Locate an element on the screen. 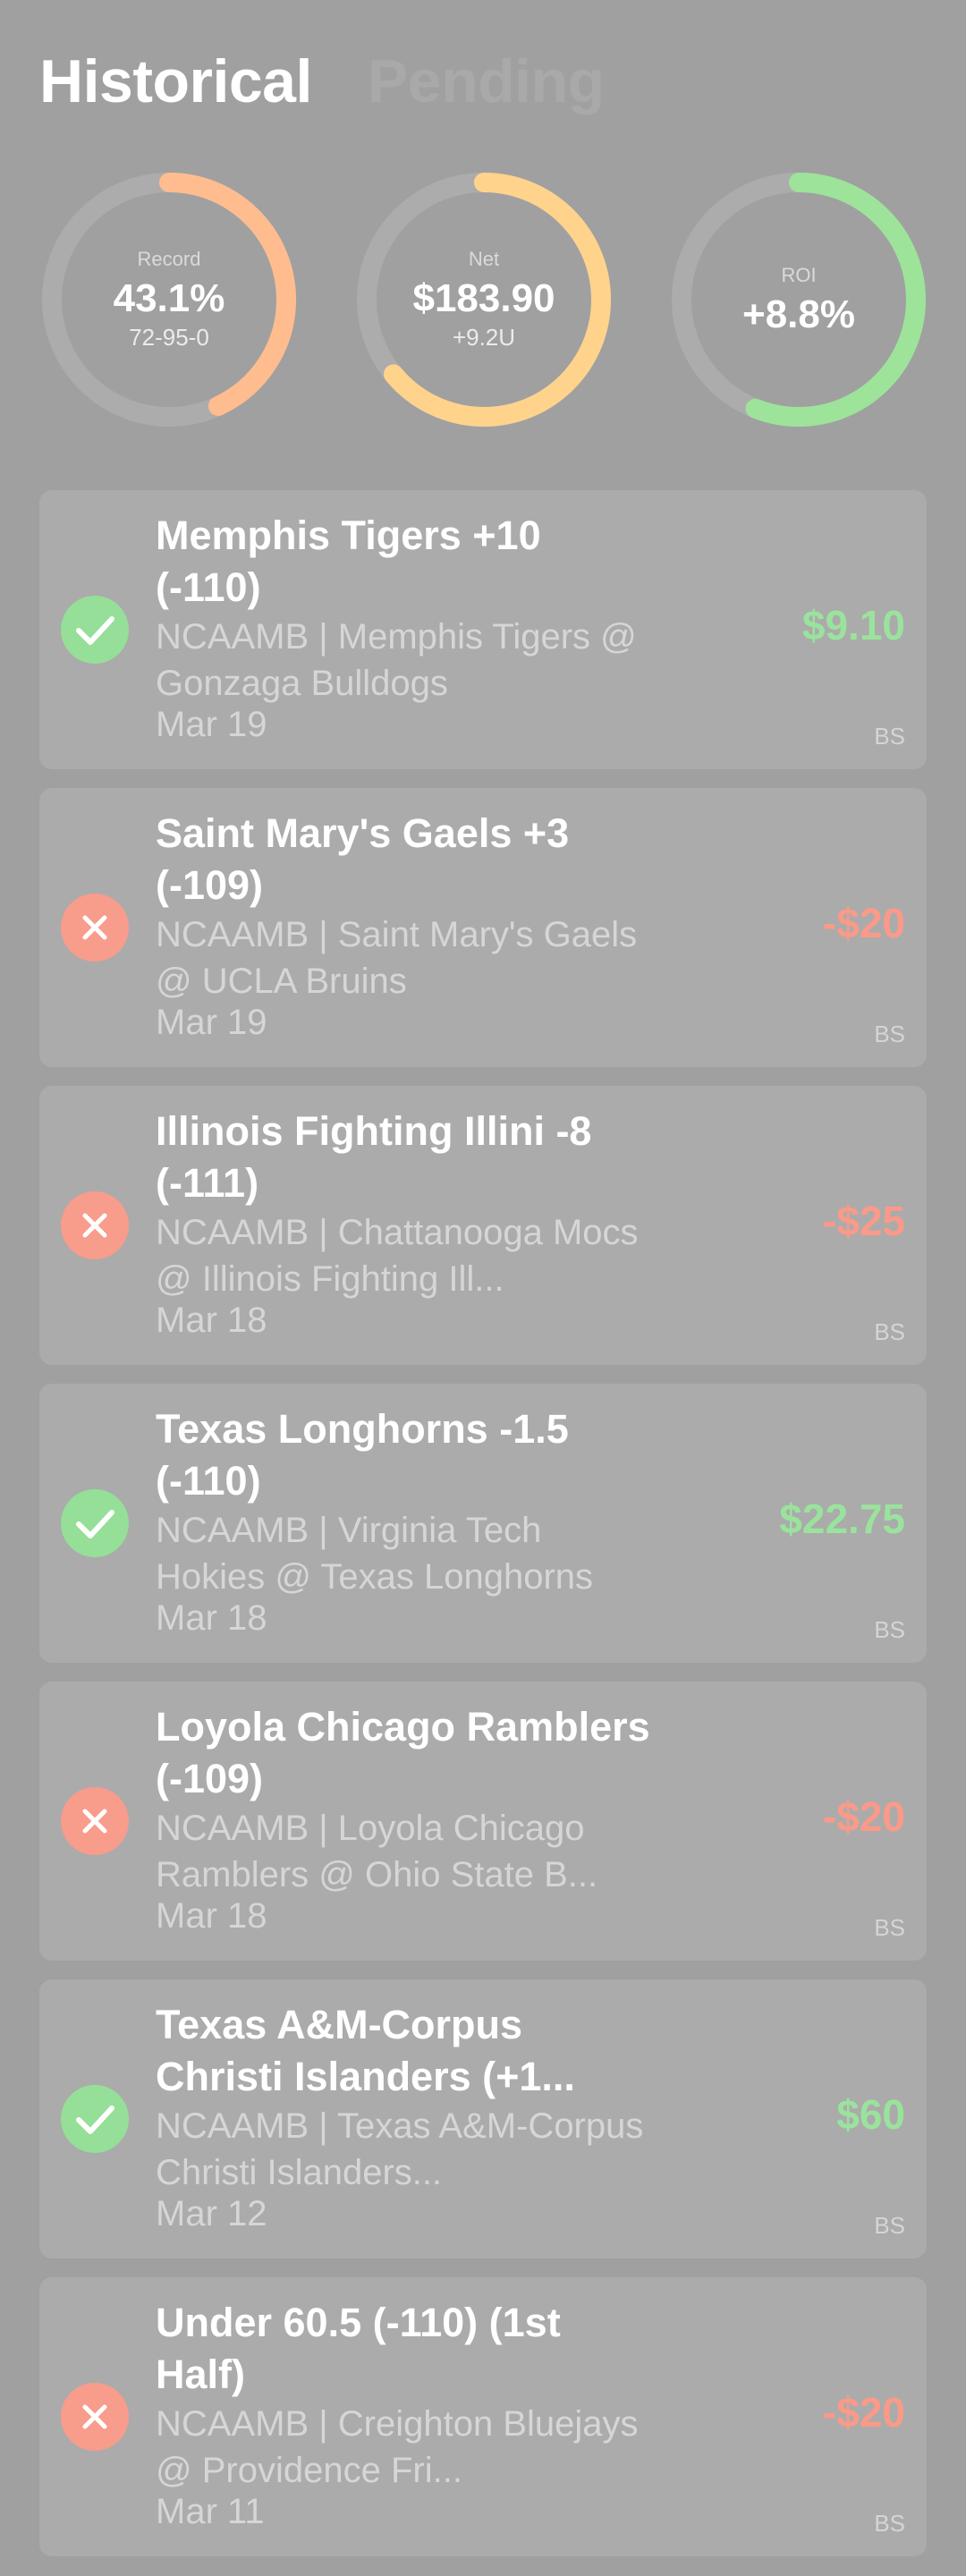 Image resolution: width=966 pixels, height=2576 pixels. record-stat: Record 43.1% 72-95-0 is located at coordinates (169, 299).